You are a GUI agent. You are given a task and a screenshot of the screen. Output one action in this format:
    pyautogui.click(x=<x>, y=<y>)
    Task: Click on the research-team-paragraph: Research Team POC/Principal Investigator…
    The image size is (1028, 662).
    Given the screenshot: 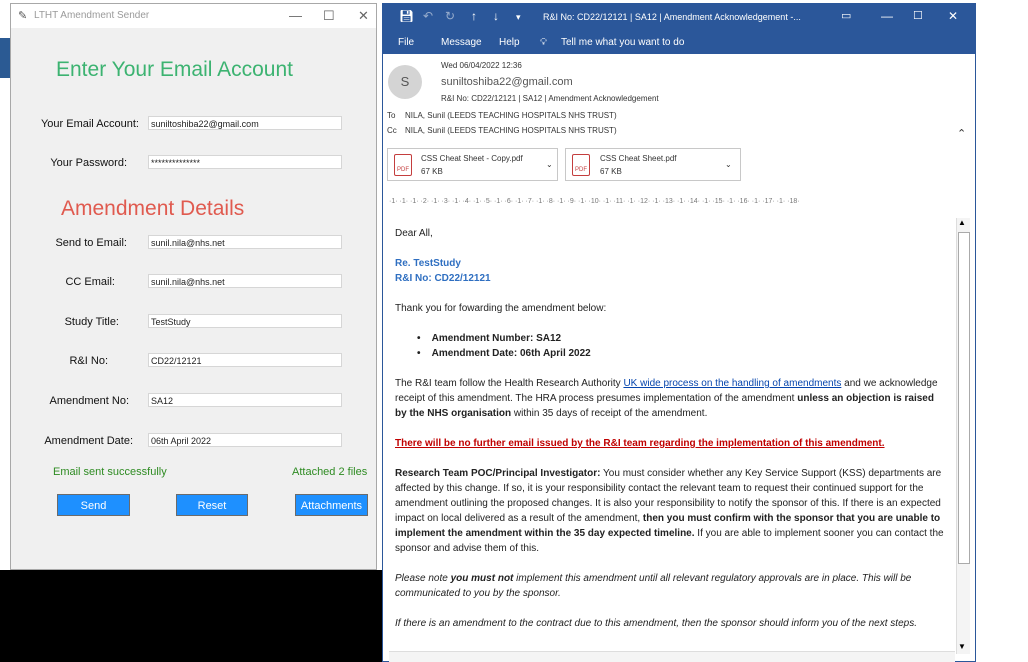 What is the action you would take?
    pyautogui.click(x=669, y=511)
    